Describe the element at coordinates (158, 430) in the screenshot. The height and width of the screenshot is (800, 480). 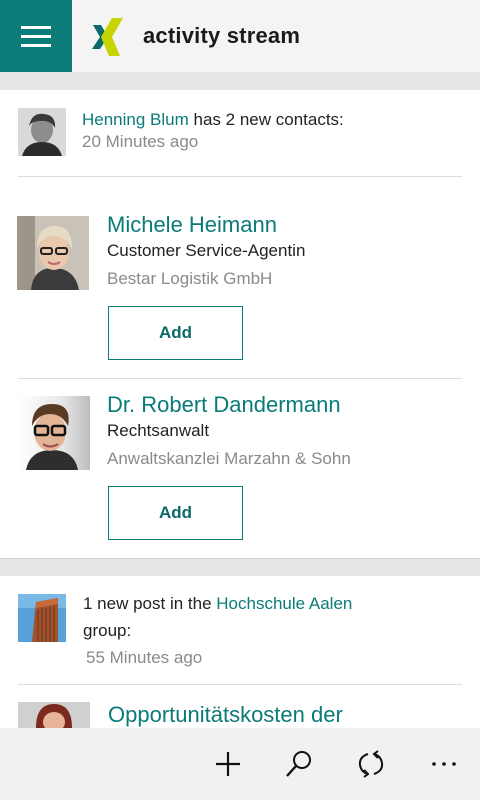
I see `contact-role: Rechtsanwalt` at that location.